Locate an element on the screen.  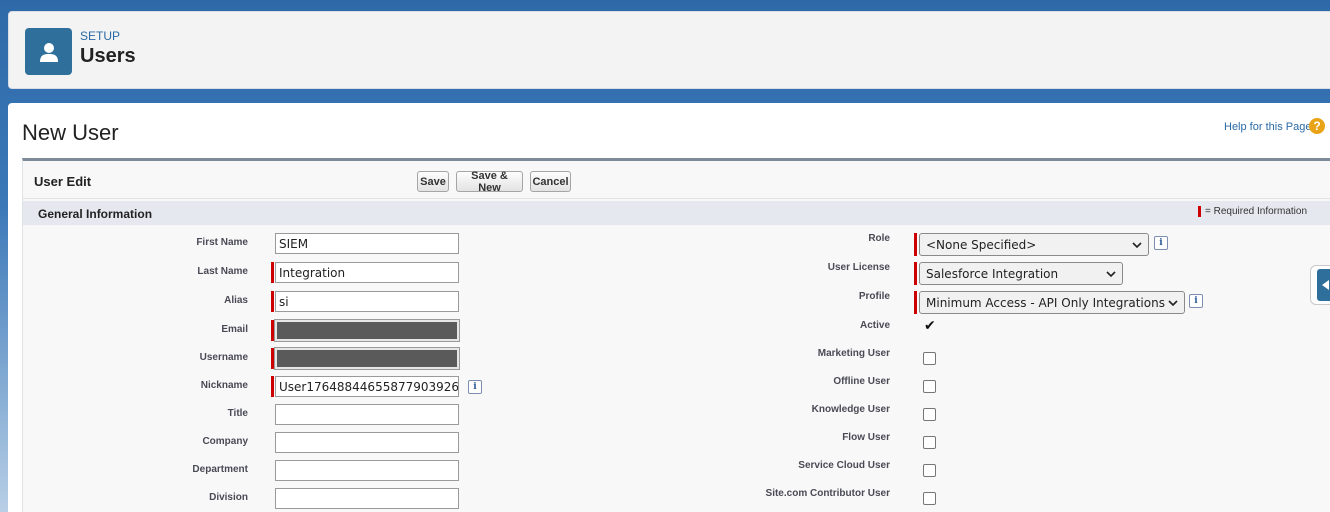
site-contributor-user-label: Site.com Contributor User is located at coordinates (827, 493).